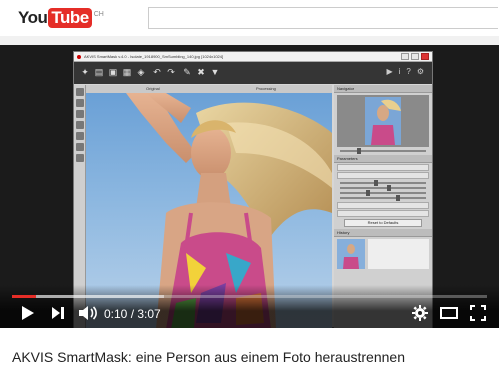  Describe the element at coordinates (201, 72) in the screenshot. I see `eraser-icon: ✖` at that location.